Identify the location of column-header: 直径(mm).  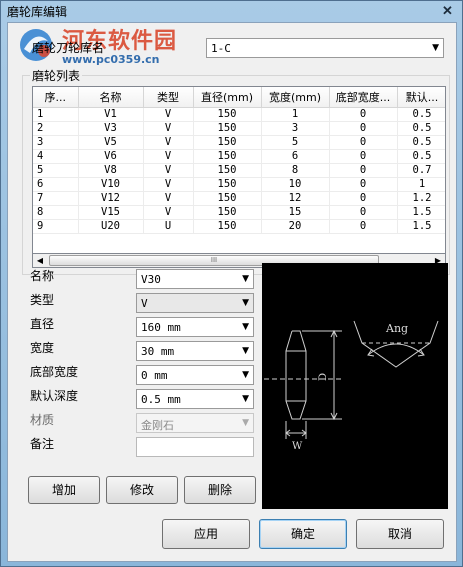
(227, 97).